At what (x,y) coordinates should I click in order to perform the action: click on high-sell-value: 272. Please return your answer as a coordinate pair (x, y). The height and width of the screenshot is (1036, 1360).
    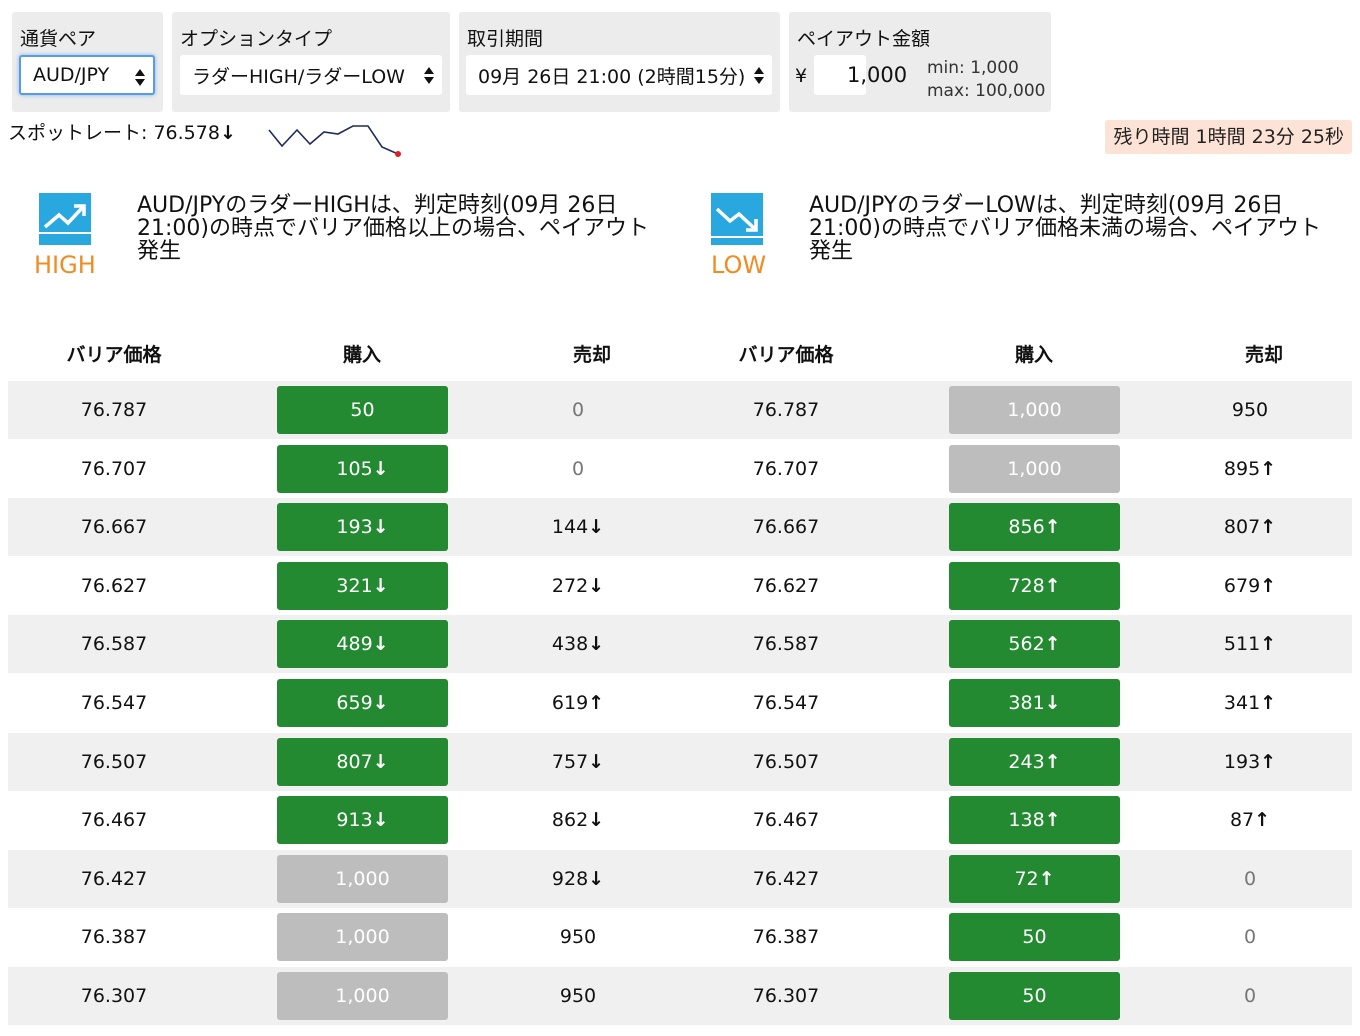
    Looking at the image, I should click on (570, 586).